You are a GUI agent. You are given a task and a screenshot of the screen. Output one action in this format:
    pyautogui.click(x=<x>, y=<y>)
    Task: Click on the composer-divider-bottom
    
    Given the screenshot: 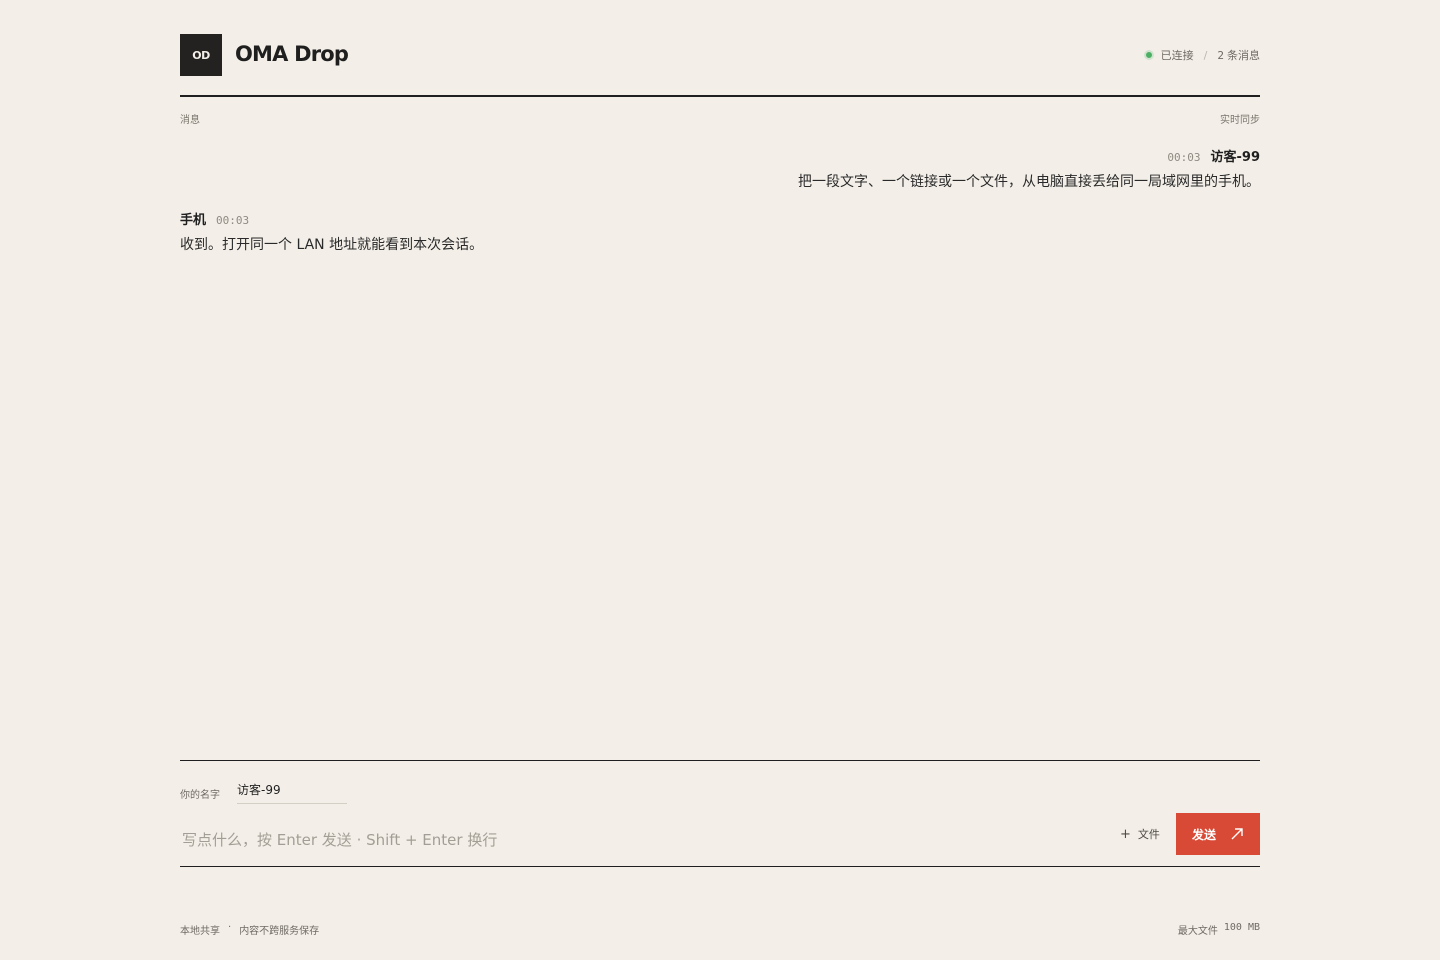 What is the action you would take?
    pyautogui.click(x=720, y=866)
    